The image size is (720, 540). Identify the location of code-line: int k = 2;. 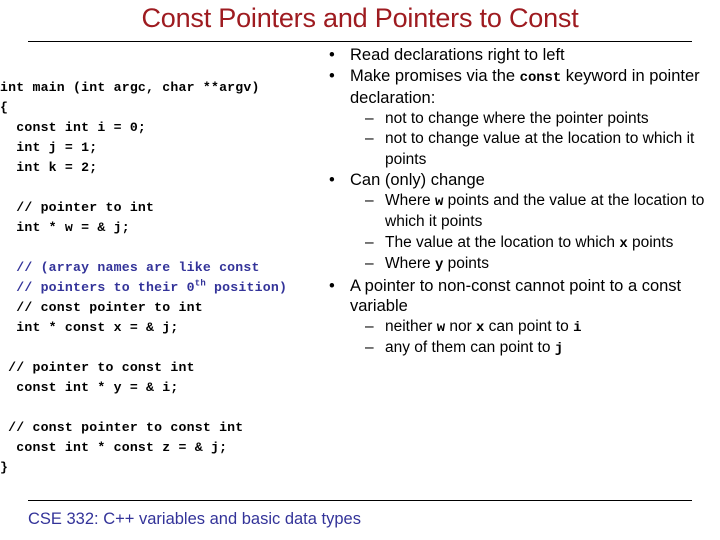
(49, 167).